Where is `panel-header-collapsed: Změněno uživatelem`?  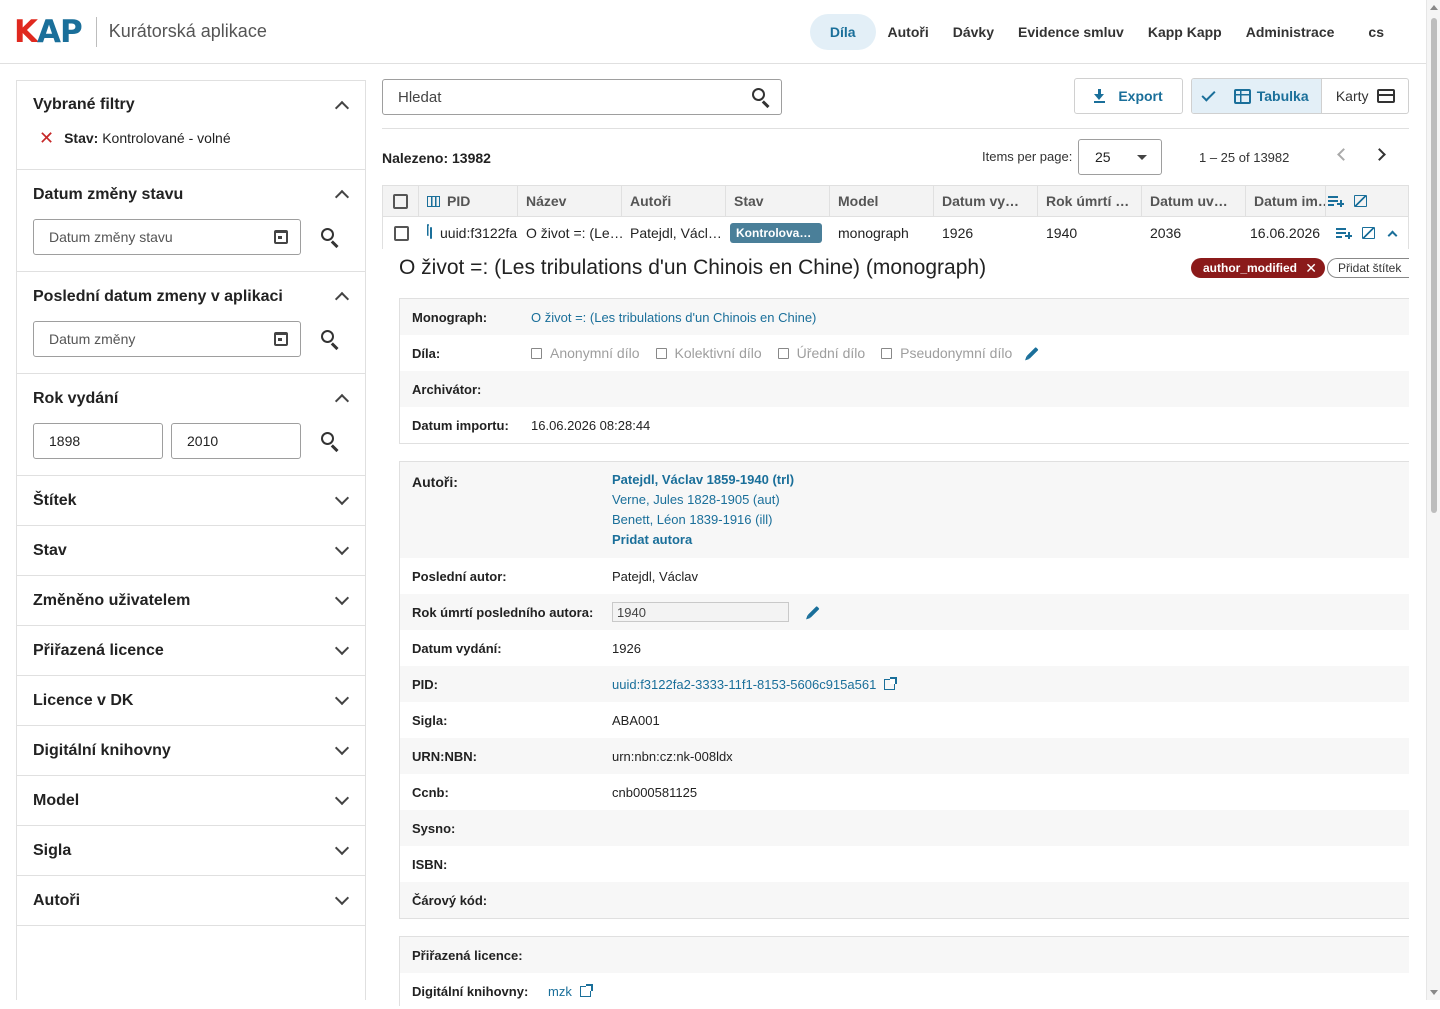
panel-header-collapsed: Změněno uživatelem is located at coordinates (191, 600).